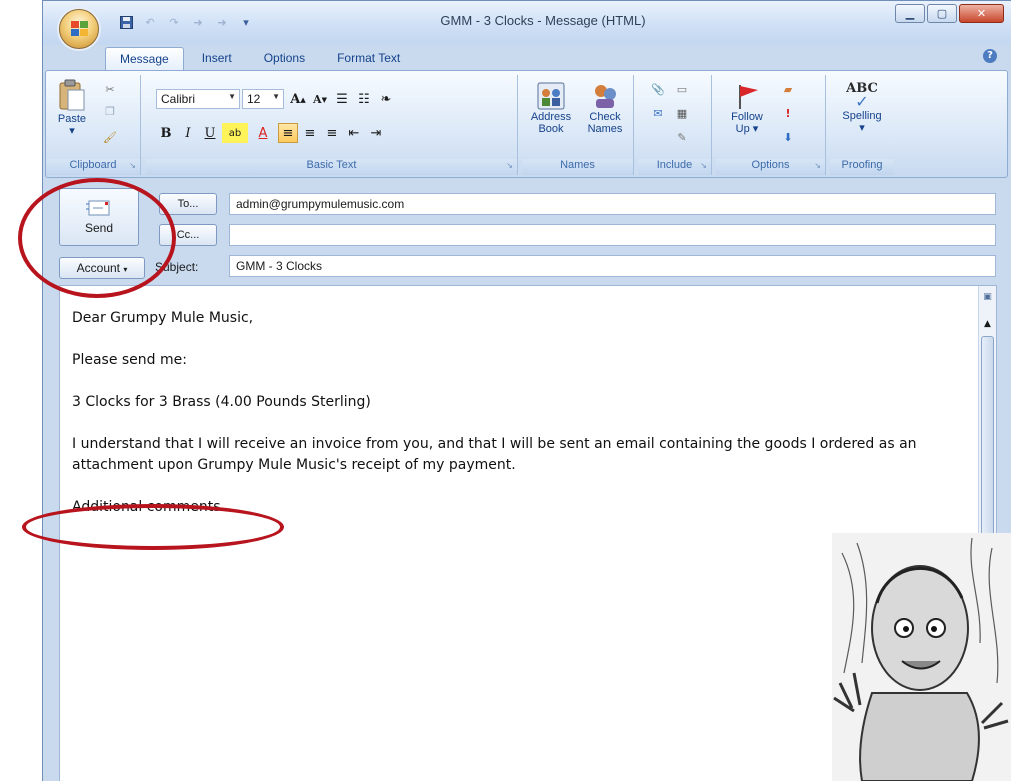 Image resolution: width=1011 pixels, height=784 pixels. I want to click on follow-up-label-2: Up ▾, so click(747, 129).